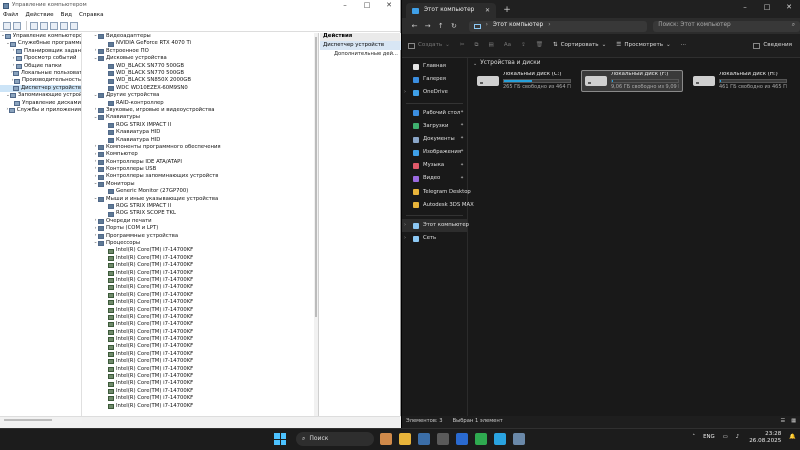 This screenshot has width=800, height=450. Describe the element at coordinates (436, 192) in the screenshot. I see `nav-item: Telegram Desktop` at that location.